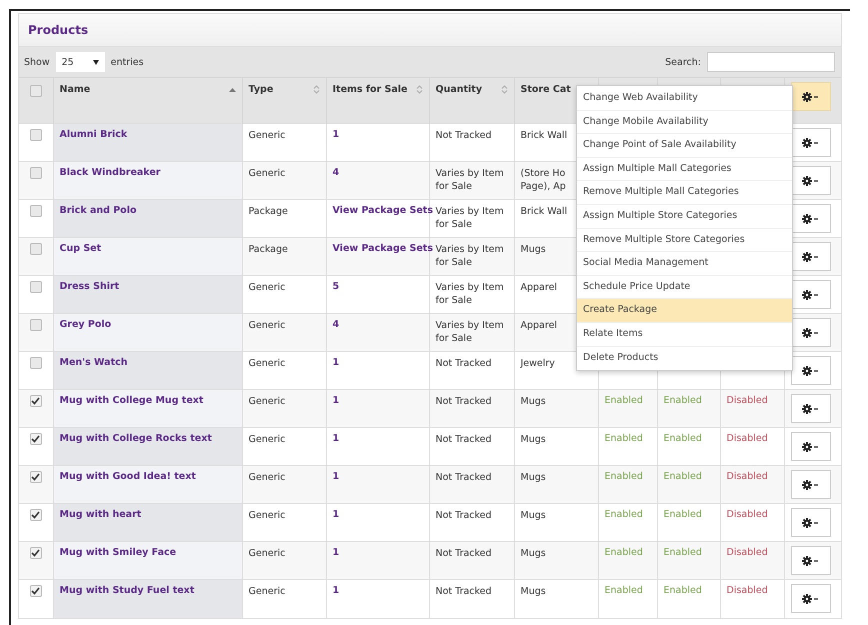 The image size is (868, 625). What do you see at coordinates (543, 180) in the screenshot?
I see `store-category-text: (Store Ho Page), Ap` at bounding box center [543, 180].